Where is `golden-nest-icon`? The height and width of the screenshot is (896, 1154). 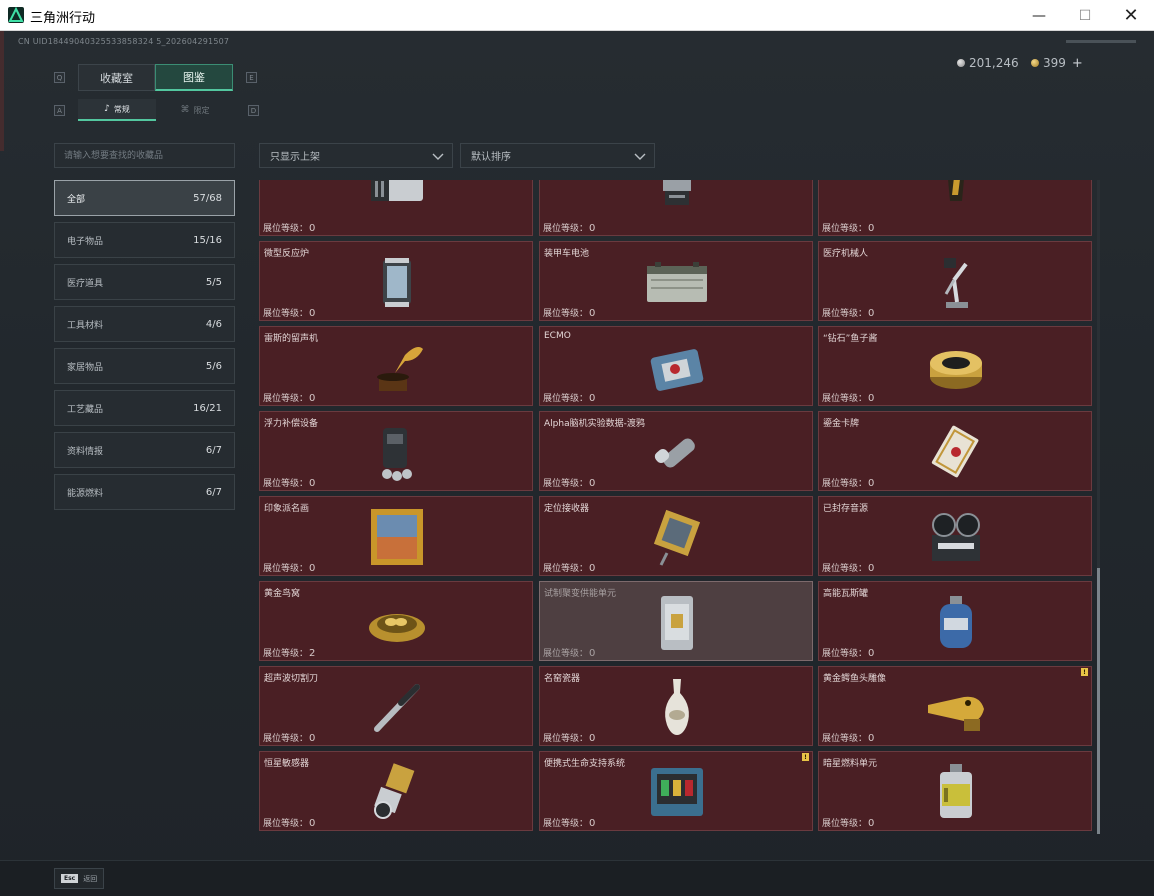
golden-nest-icon is located at coordinates (397, 622).